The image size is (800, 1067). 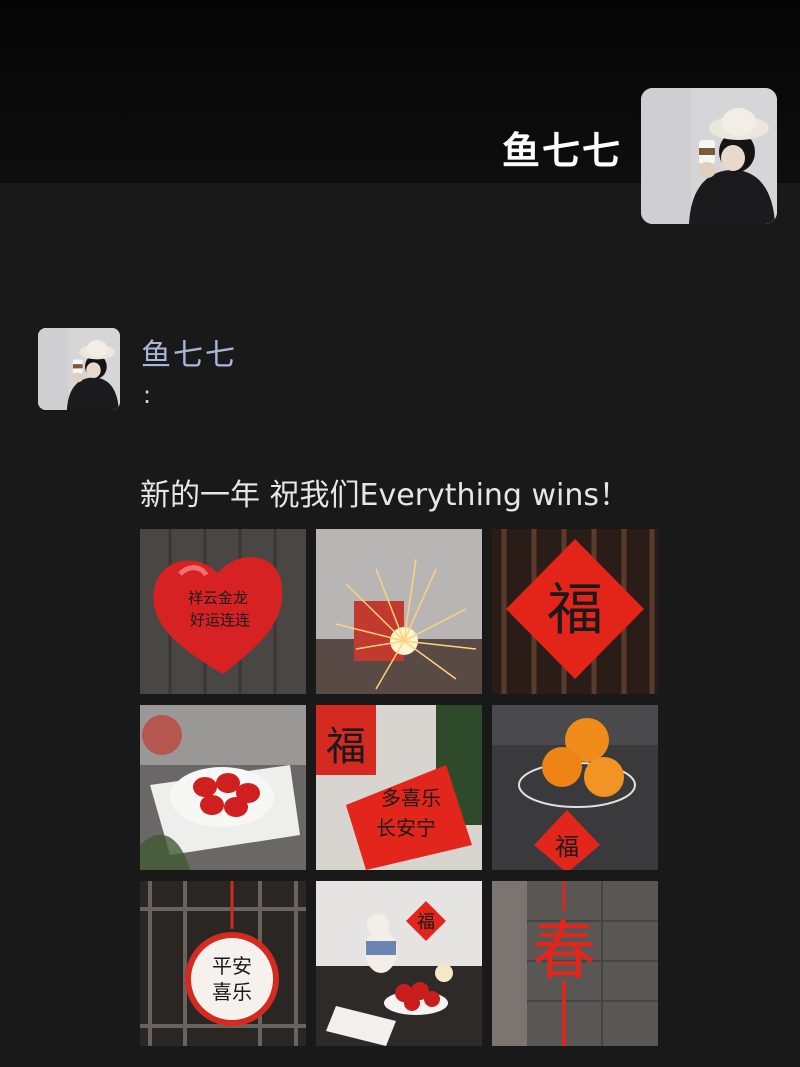 What do you see at coordinates (232, 966) in the screenshot?
I see `svg-text: 平安` at bounding box center [232, 966].